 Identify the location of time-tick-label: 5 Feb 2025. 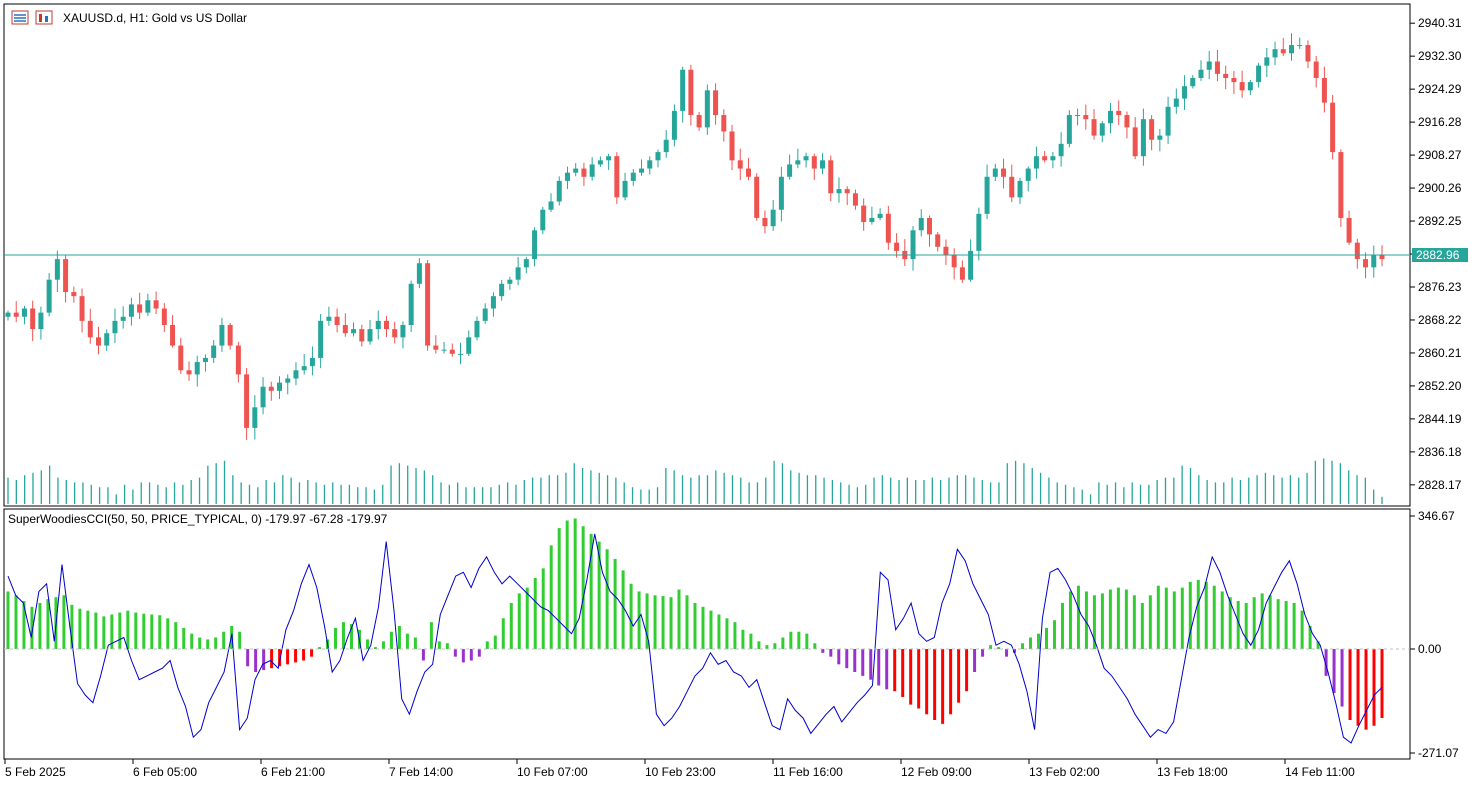
(35, 772).